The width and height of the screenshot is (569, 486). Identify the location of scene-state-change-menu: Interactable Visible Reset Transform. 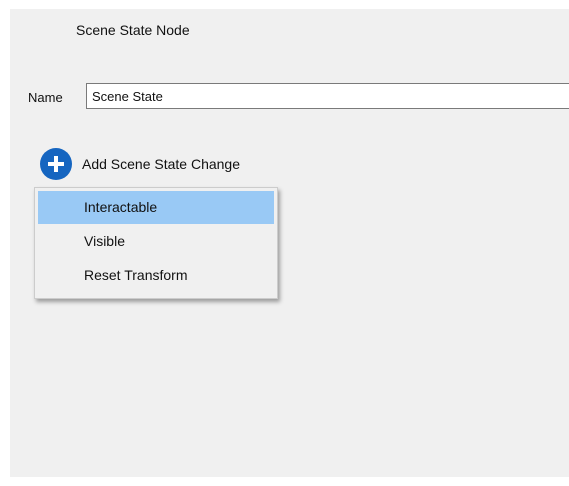
(156, 243).